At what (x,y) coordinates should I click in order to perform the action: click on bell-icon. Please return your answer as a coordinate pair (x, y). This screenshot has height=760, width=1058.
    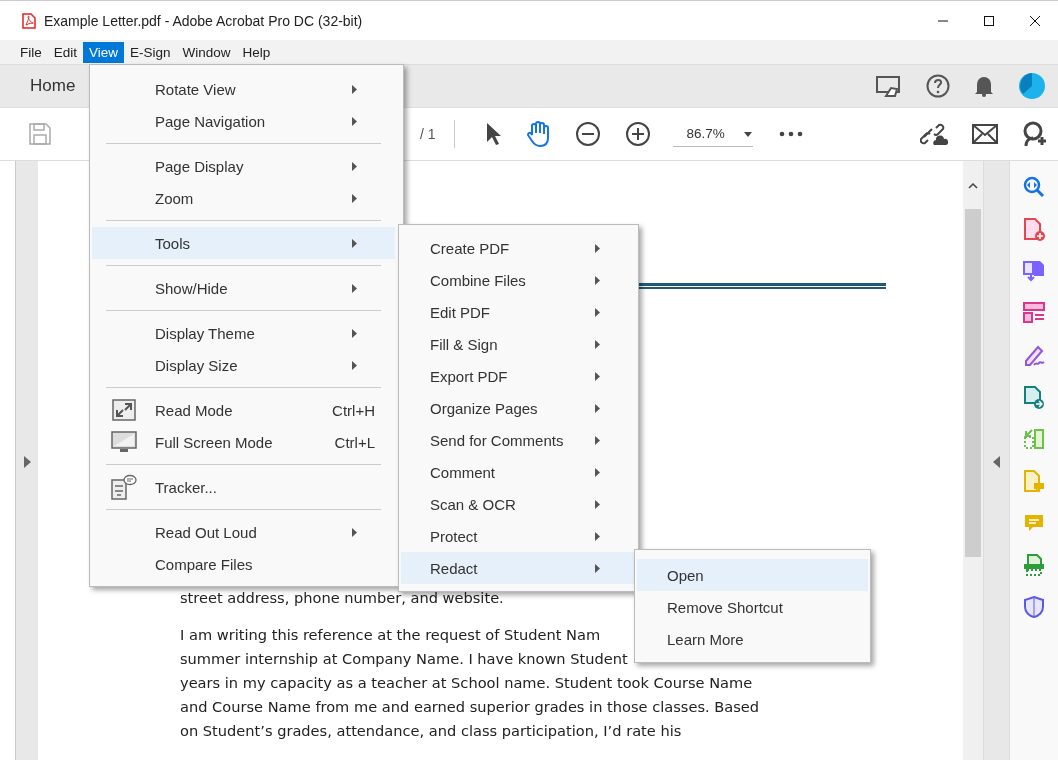
    Looking at the image, I should click on (984, 86).